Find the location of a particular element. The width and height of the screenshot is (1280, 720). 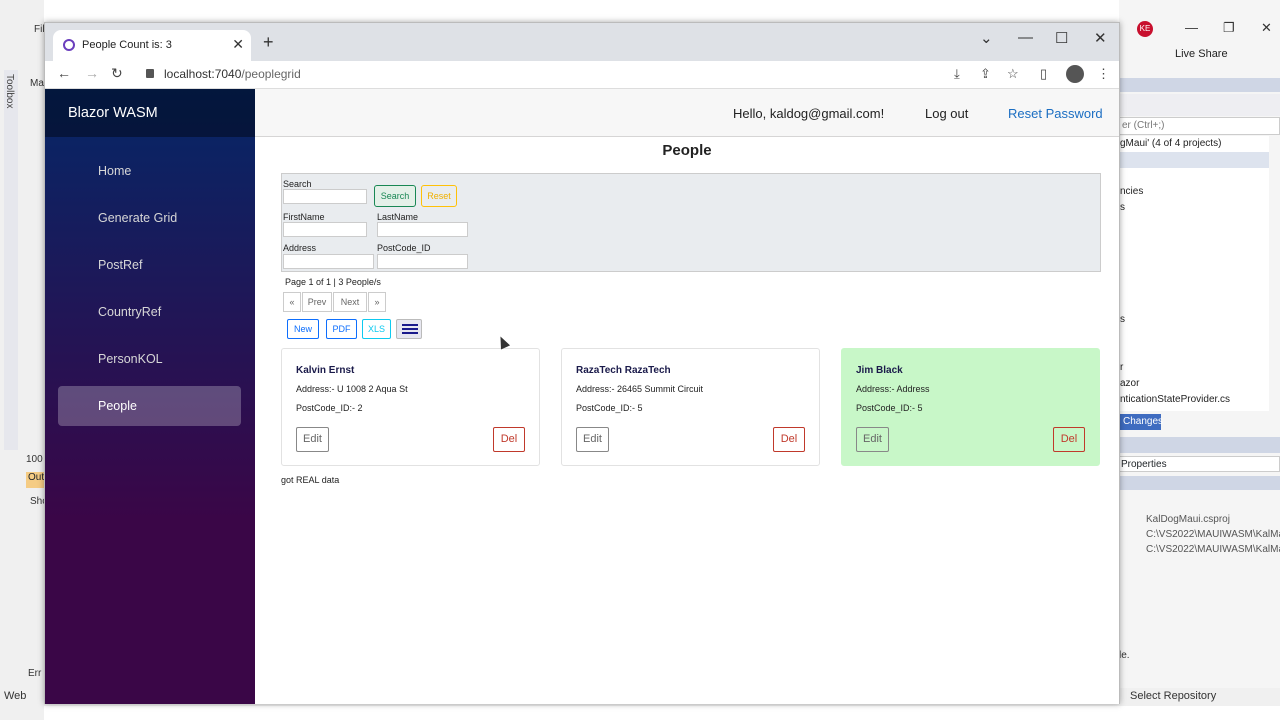

lastname-label: LastName is located at coordinates (398, 217).